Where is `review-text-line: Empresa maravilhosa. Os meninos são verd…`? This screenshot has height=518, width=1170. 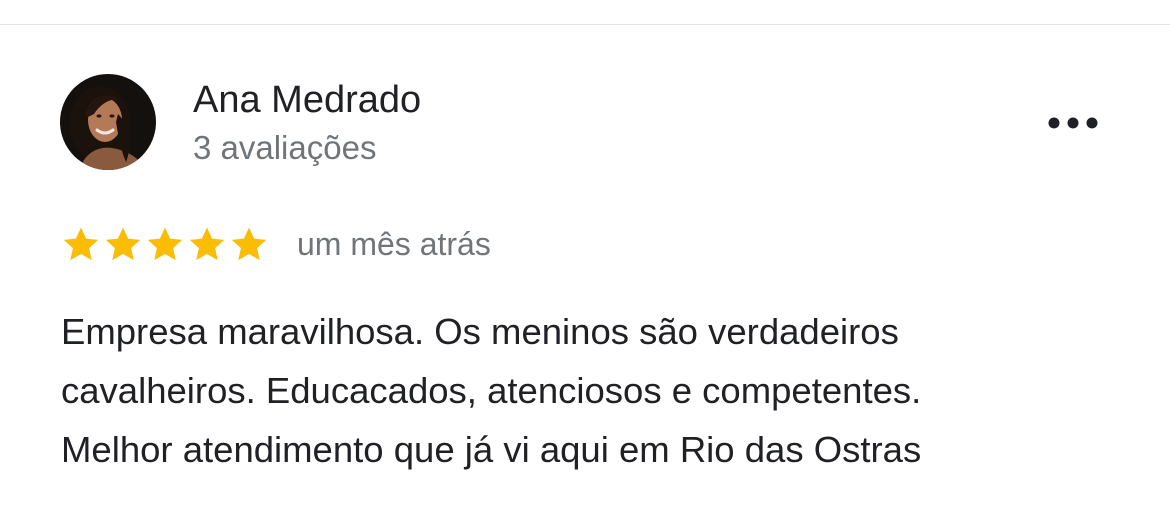
review-text-line: Empresa maravilhosa. Os meninos são verd… is located at coordinates (480, 331).